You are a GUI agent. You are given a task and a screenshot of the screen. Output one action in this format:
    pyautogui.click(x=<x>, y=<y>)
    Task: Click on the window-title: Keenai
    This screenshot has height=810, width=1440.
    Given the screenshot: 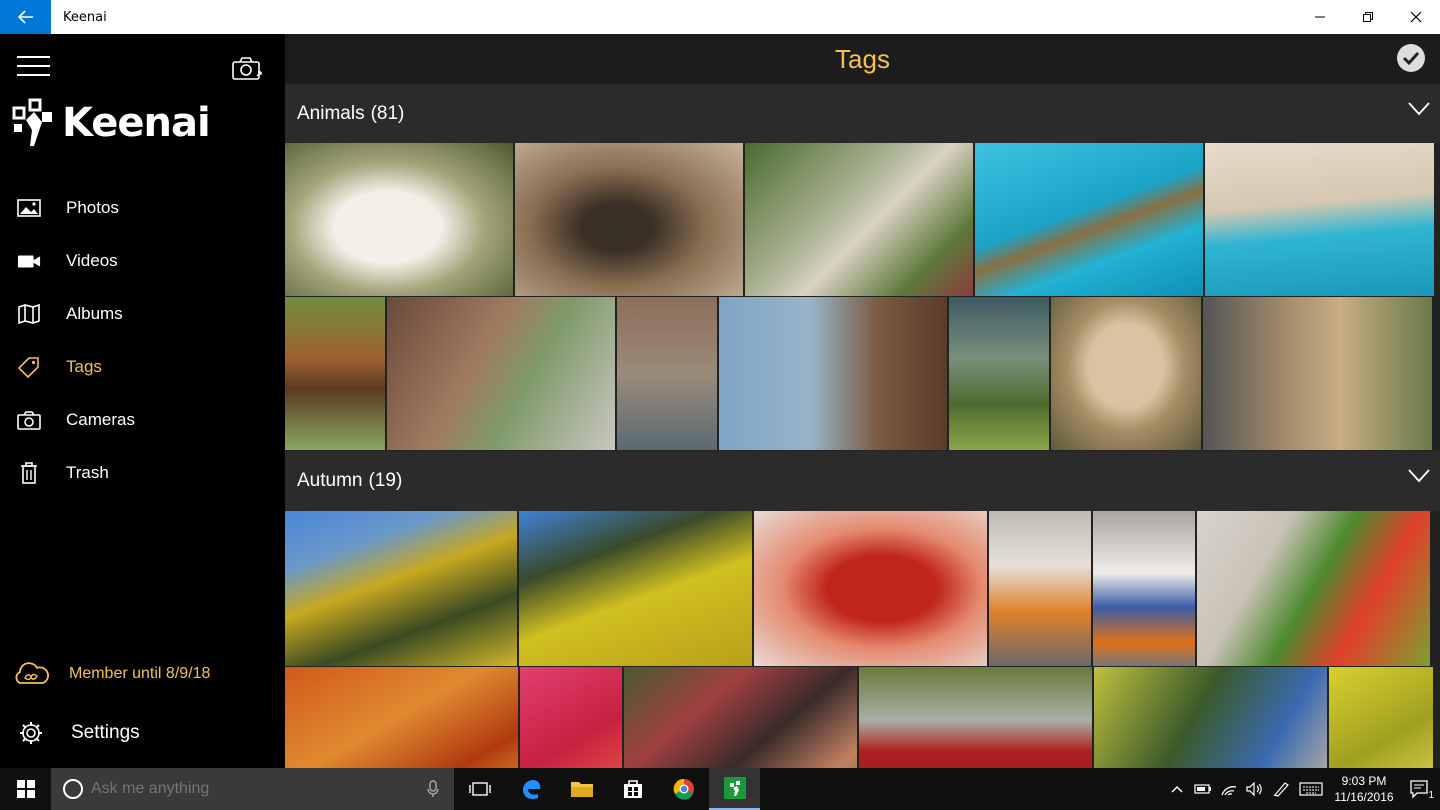 What is the action you would take?
    pyautogui.click(x=85, y=17)
    